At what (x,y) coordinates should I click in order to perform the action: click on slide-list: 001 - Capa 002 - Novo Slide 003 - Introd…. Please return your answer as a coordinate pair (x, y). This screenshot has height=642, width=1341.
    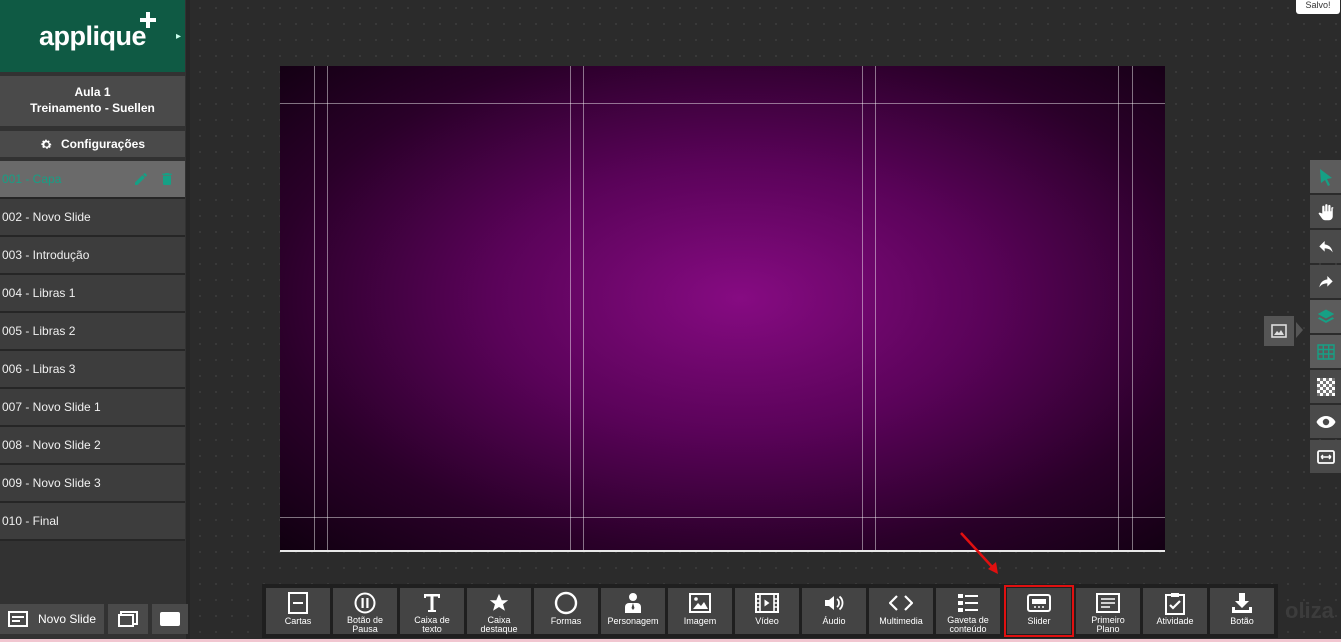
    Looking at the image, I should click on (92, 351).